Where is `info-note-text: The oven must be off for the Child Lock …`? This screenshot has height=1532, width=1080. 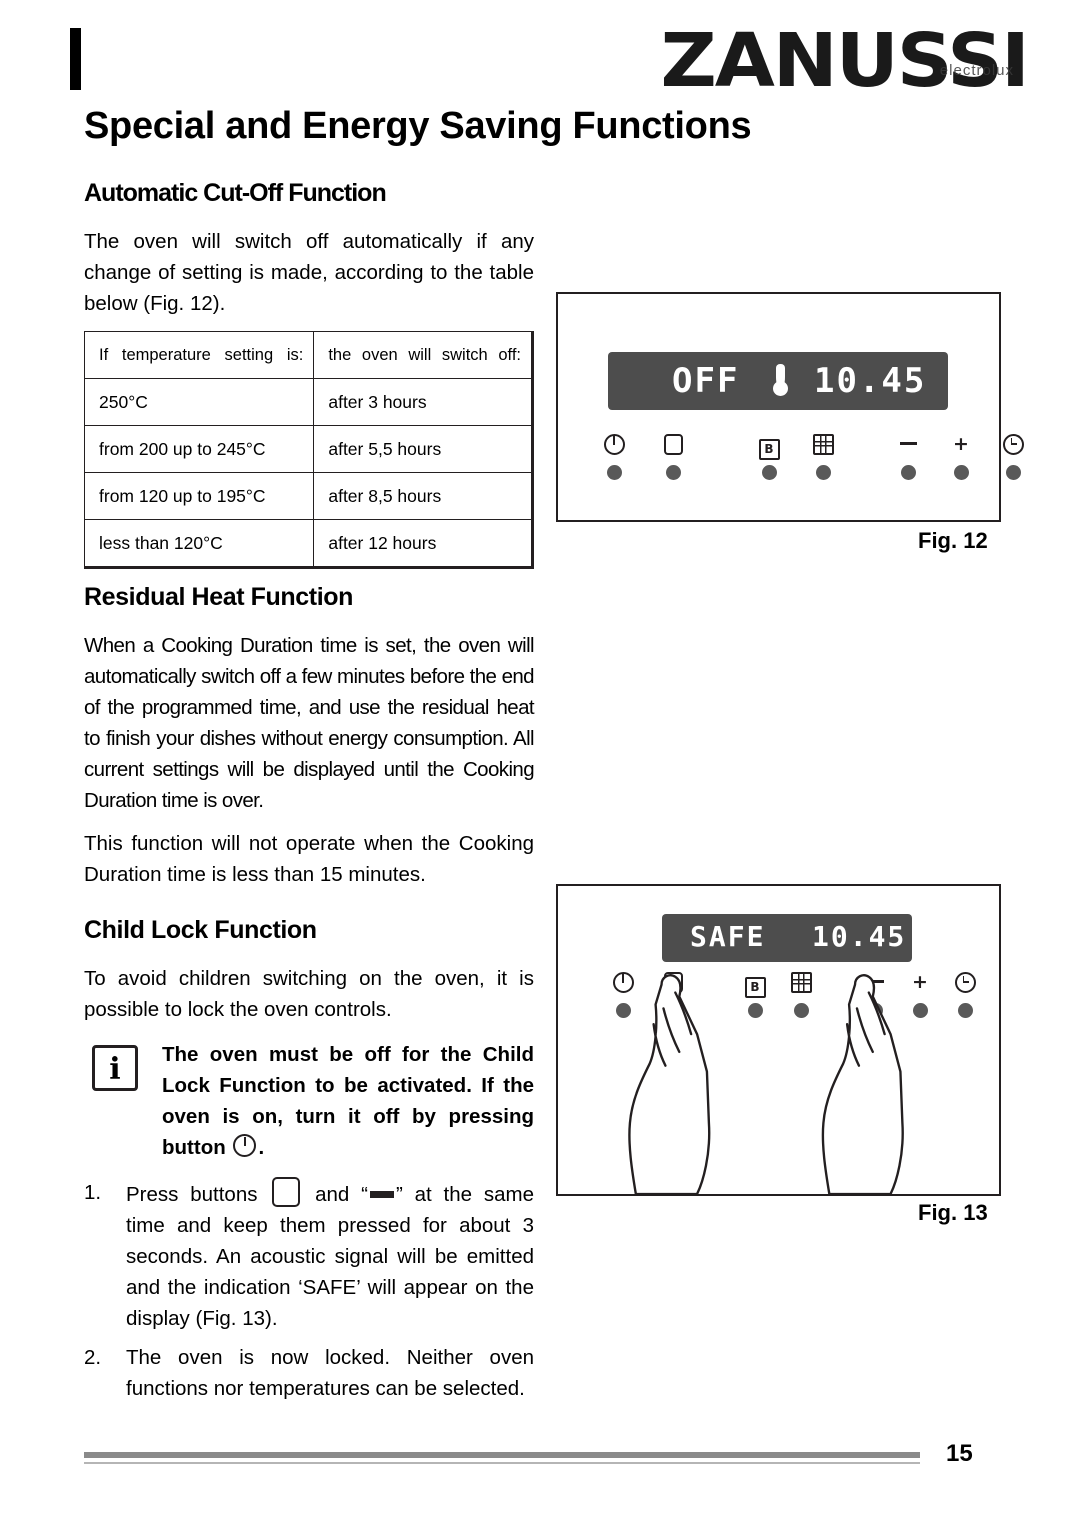
info-note-text: The oven must be off for the Child Lock … is located at coordinates (348, 1101).